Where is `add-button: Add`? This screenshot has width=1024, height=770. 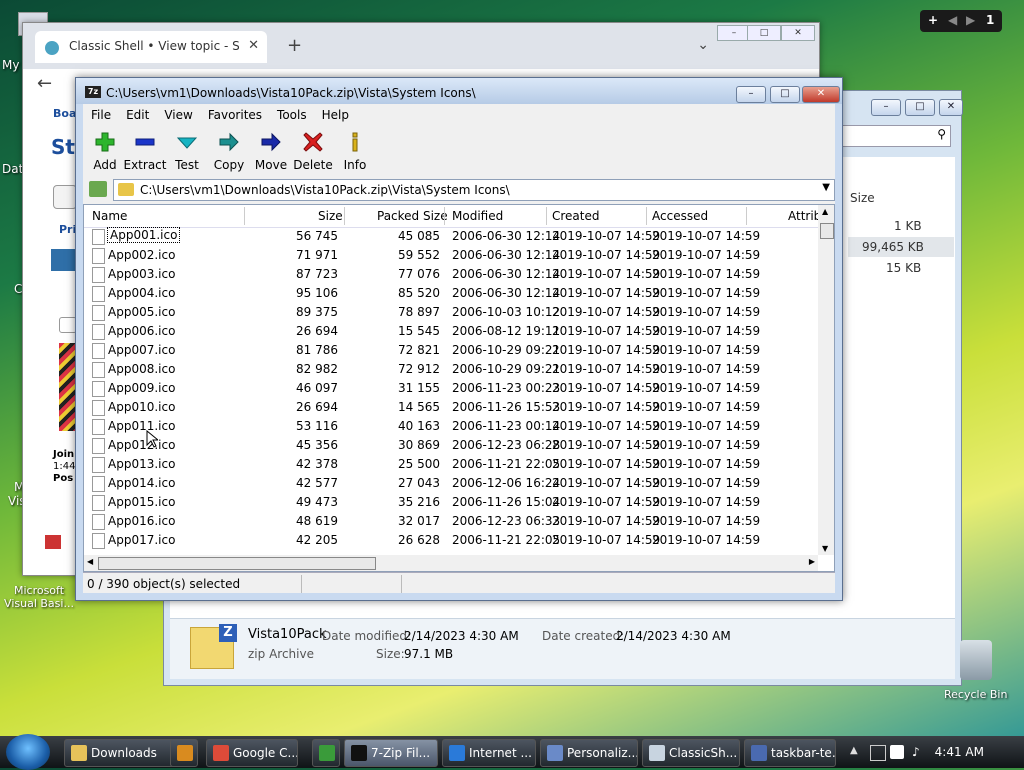
add-button: Add is located at coordinates (105, 151).